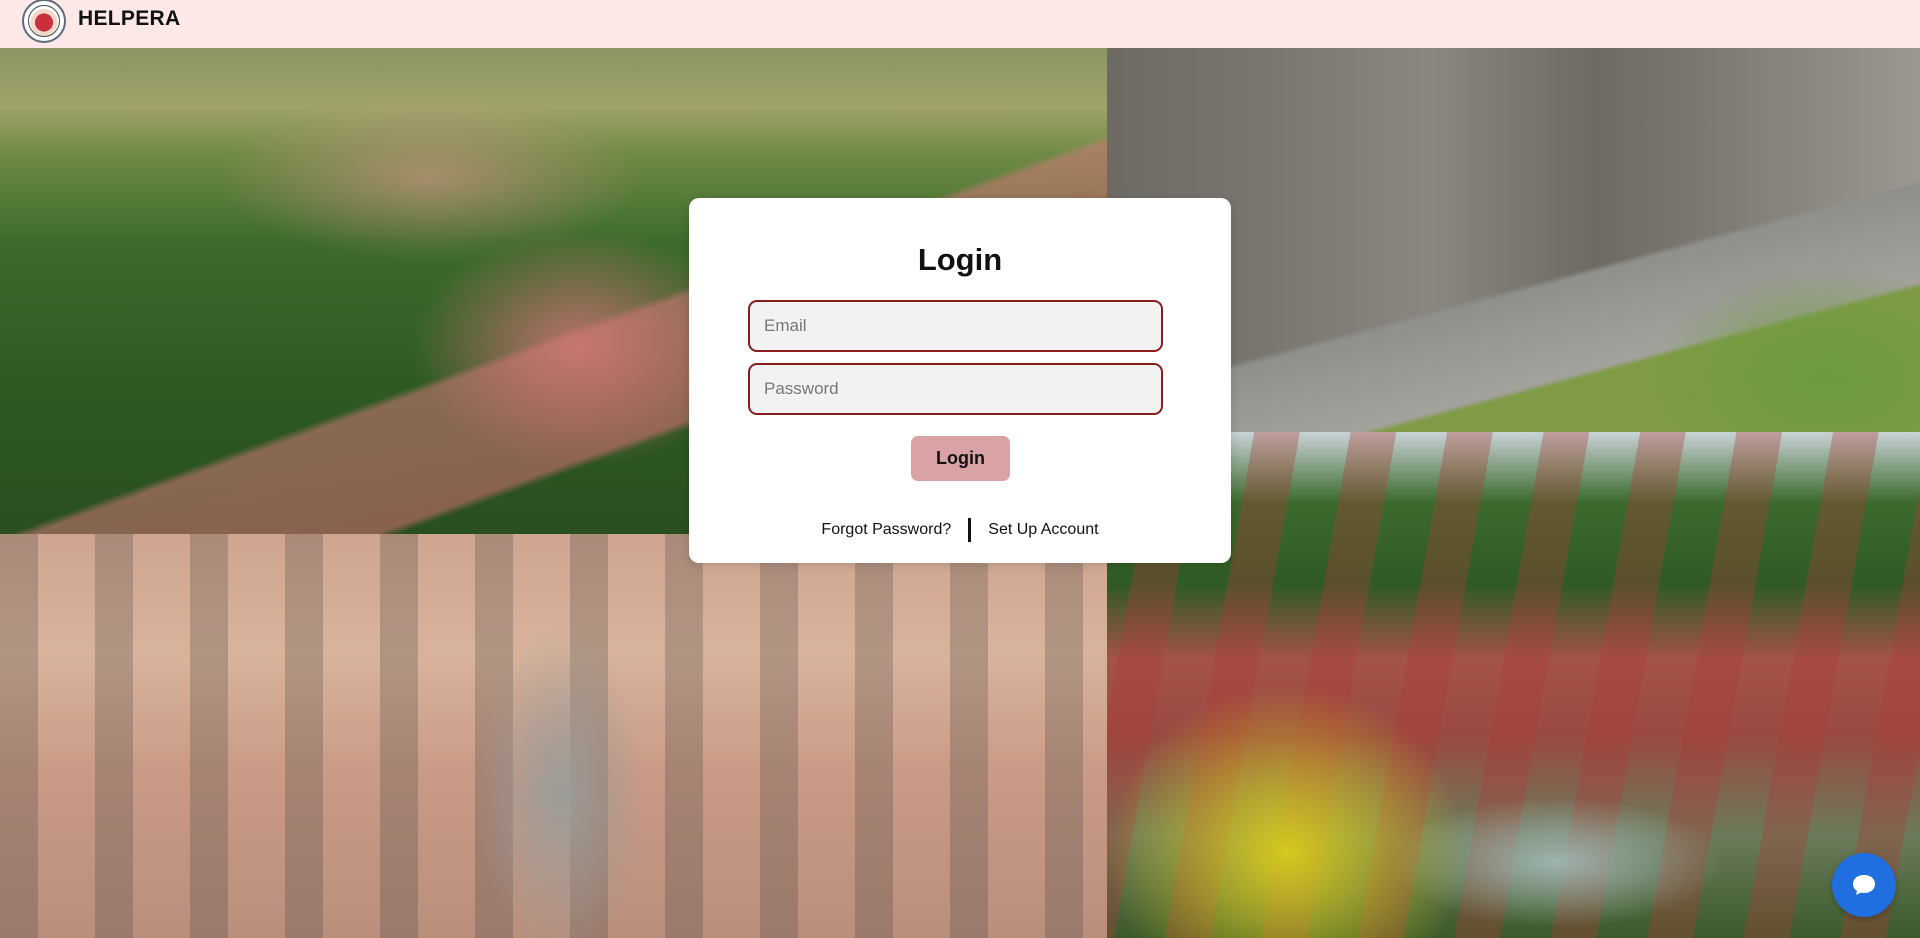  I want to click on setup-account-link: Set Up Account, so click(1043, 530).